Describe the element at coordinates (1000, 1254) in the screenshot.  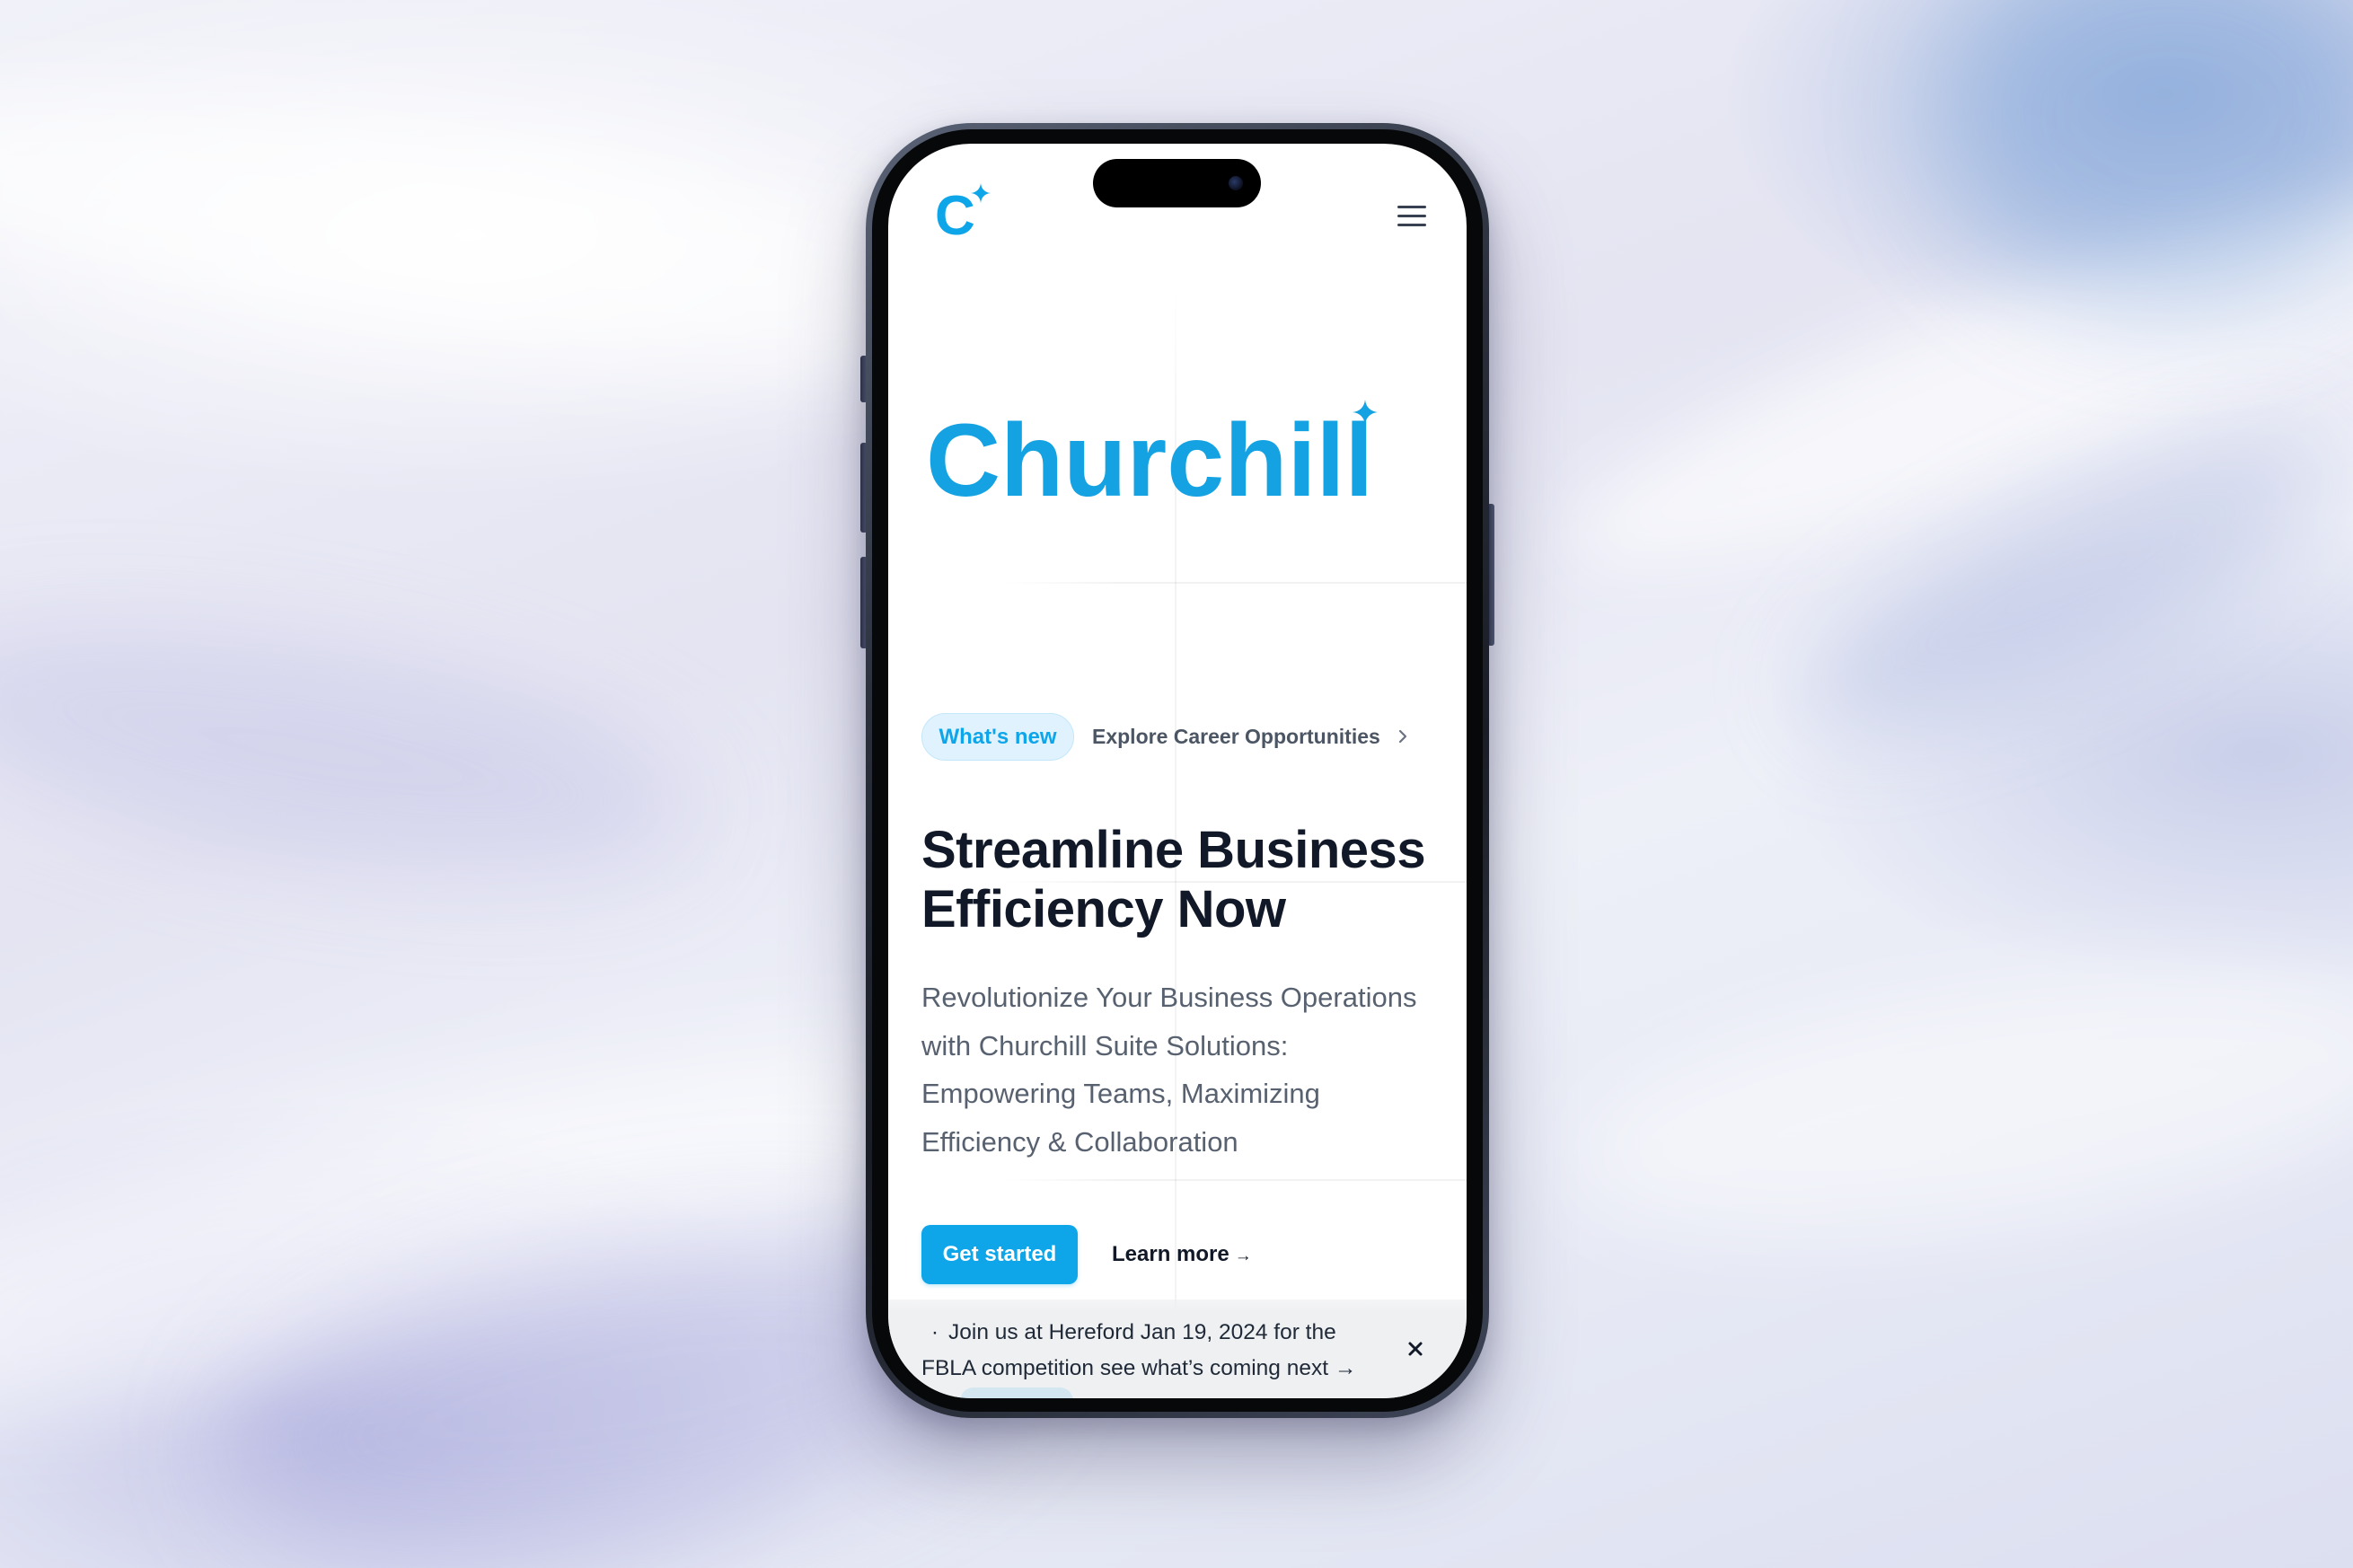
I see `get-started-button: Get started` at that location.